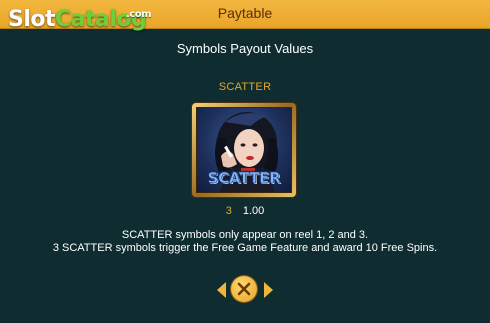  Describe the element at coordinates (268, 290) in the screenshot. I see `chevron-right-icon` at that location.